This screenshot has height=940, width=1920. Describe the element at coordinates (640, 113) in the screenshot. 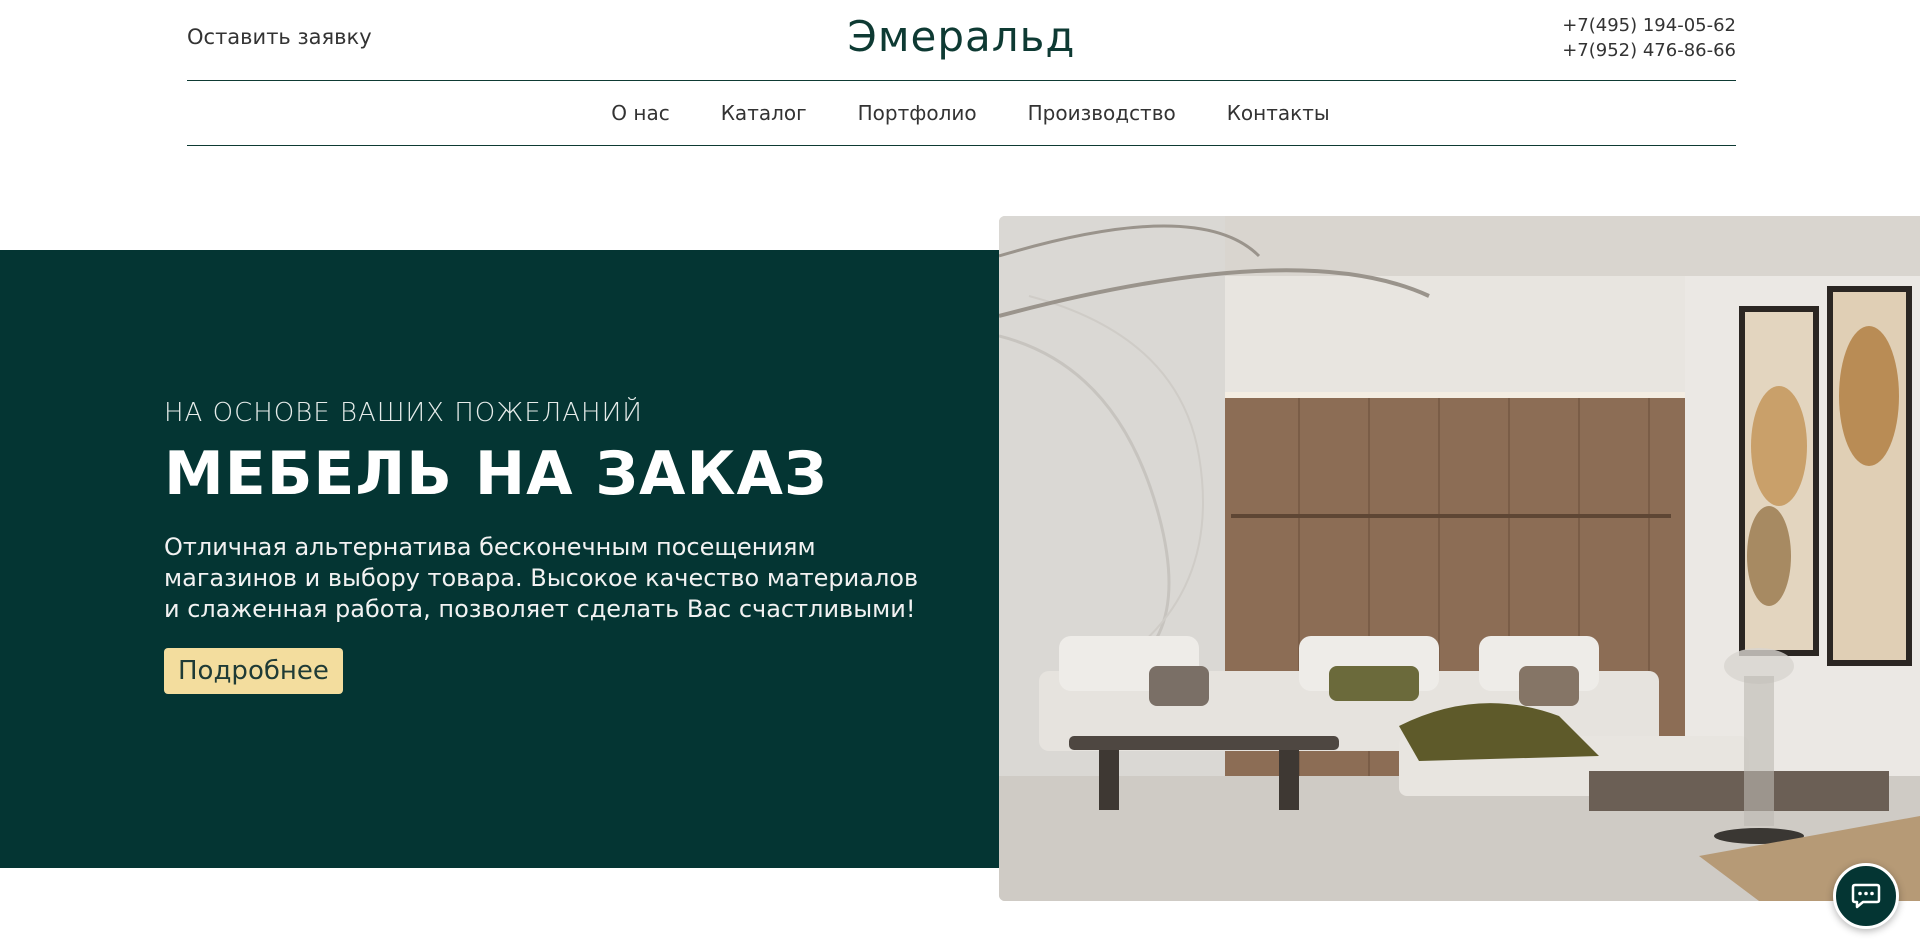

I see `nav-item-about: О нас` at that location.